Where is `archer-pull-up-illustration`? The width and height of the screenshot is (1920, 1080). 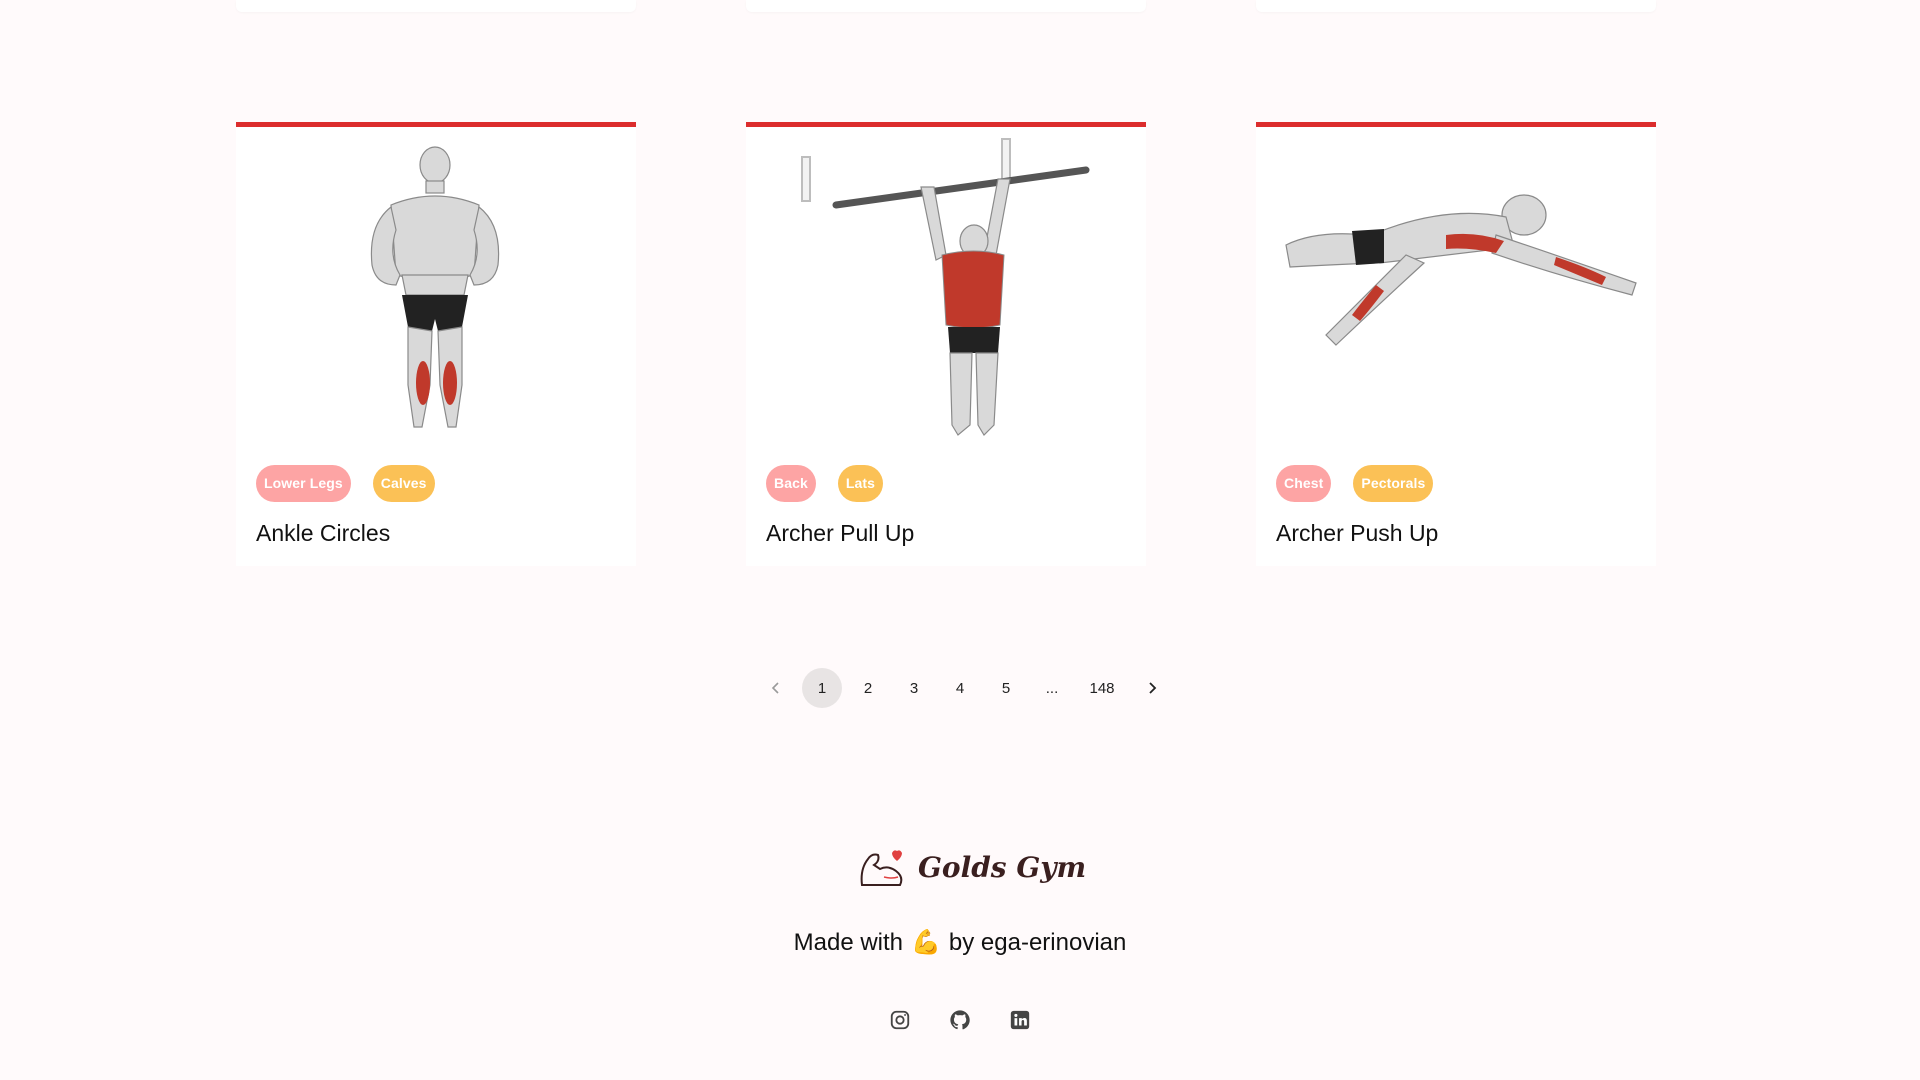
archer-pull-up-illustration is located at coordinates (945, 287).